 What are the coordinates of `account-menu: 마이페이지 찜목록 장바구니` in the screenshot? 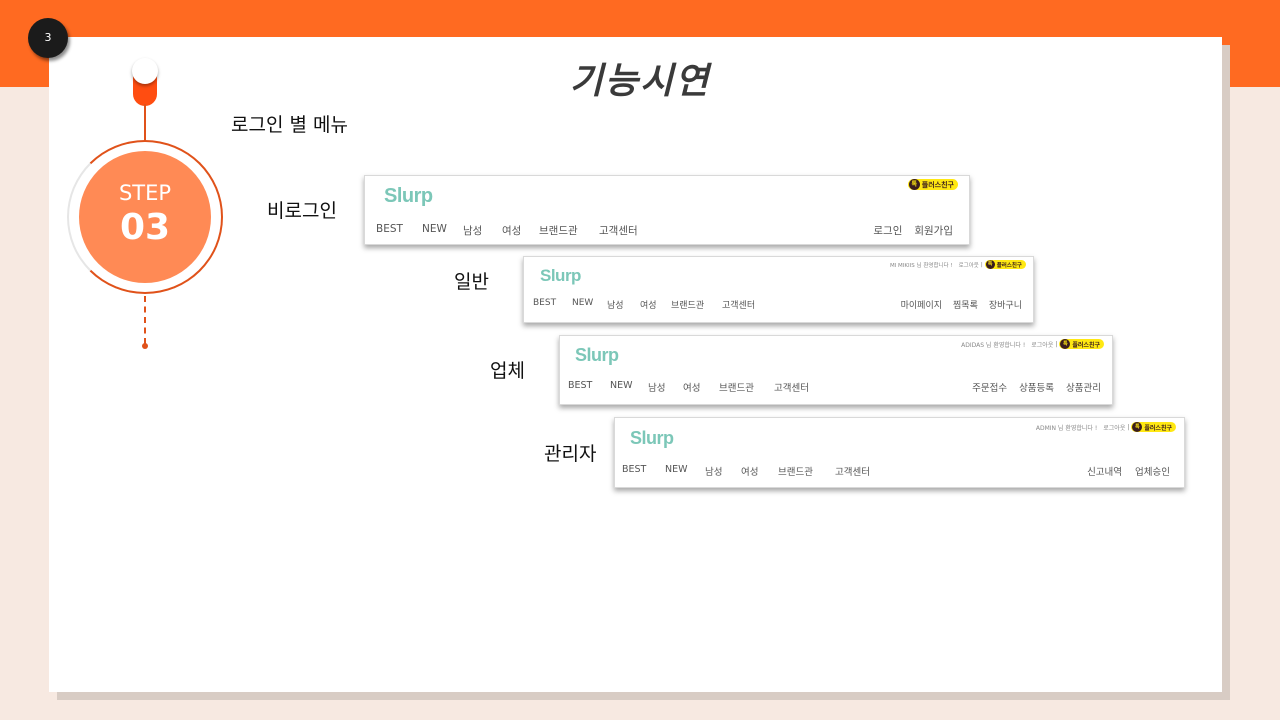 It's located at (961, 304).